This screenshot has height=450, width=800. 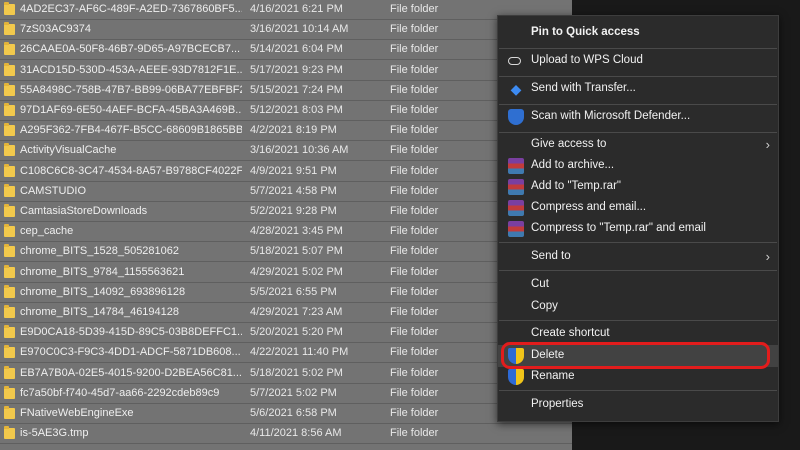 I want to click on menu-item-pin-to-quick-access: Pin to Quick access, so click(x=638, y=33).